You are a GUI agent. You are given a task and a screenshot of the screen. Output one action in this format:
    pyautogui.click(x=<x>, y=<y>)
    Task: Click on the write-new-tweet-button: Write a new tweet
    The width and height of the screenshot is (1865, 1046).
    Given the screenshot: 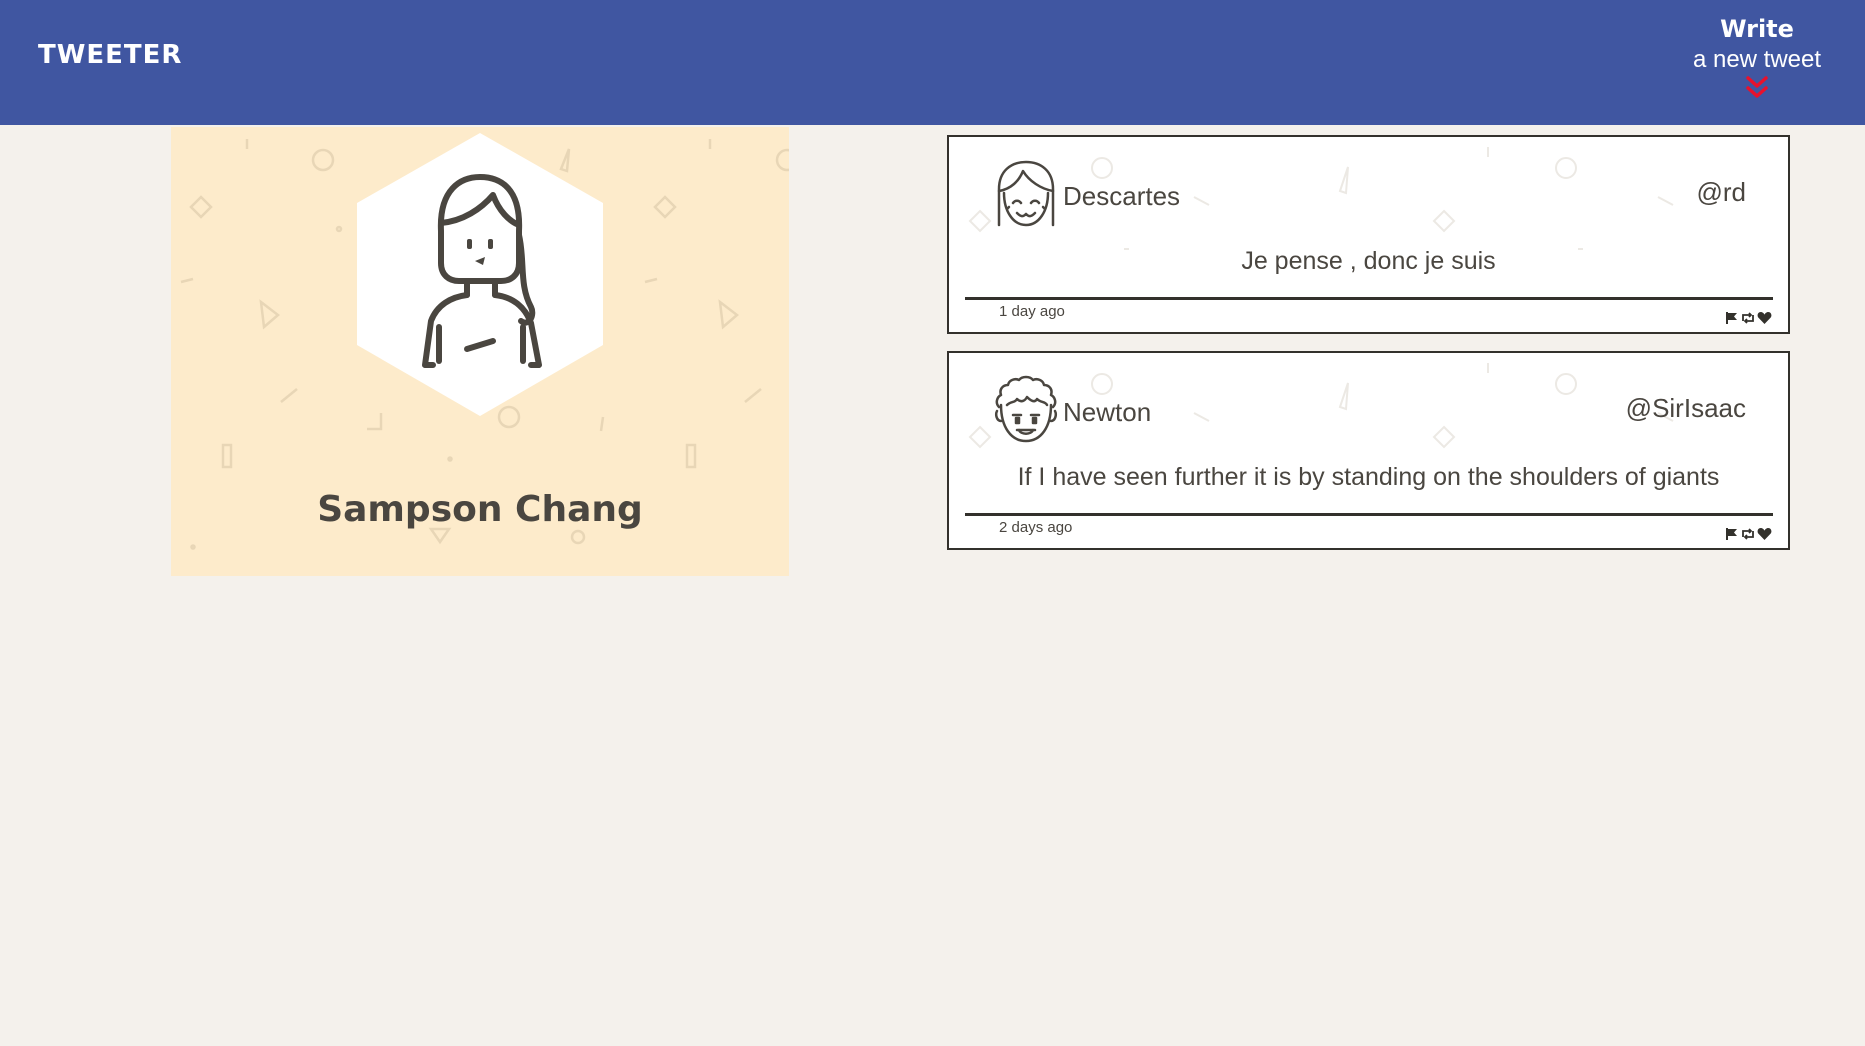 What is the action you would take?
    pyautogui.click(x=1757, y=56)
    